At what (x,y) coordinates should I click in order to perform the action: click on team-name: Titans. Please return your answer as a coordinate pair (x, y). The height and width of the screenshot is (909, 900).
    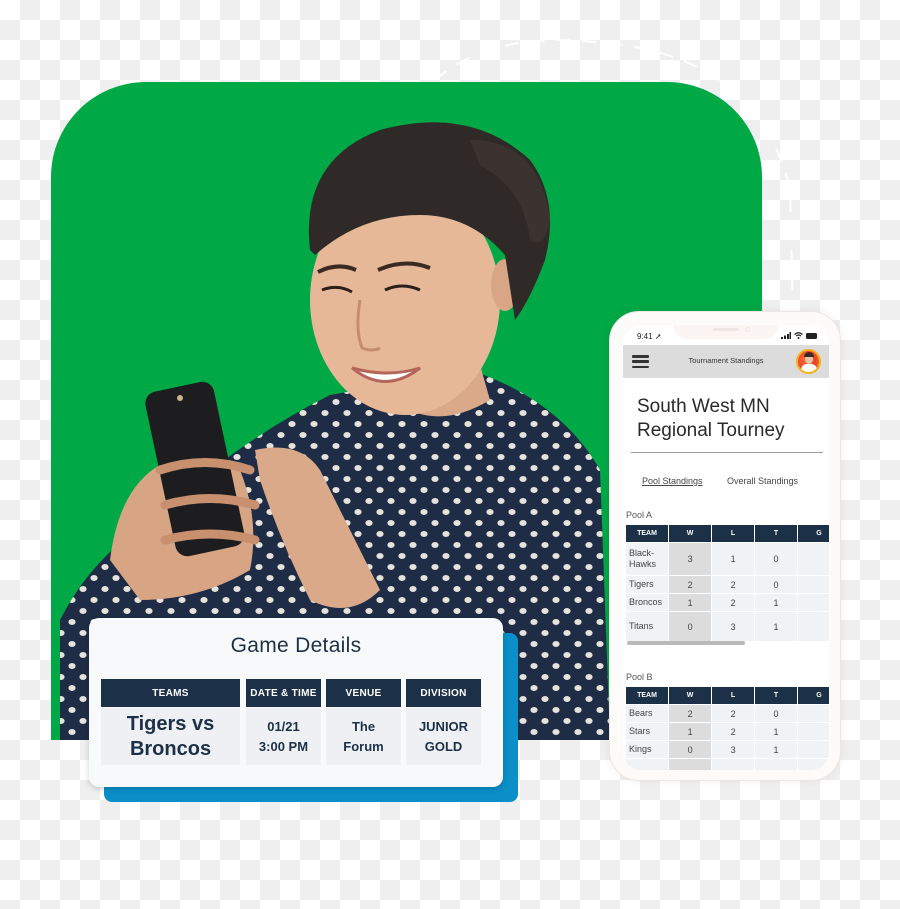
    Looking at the image, I should click on (647, 626).